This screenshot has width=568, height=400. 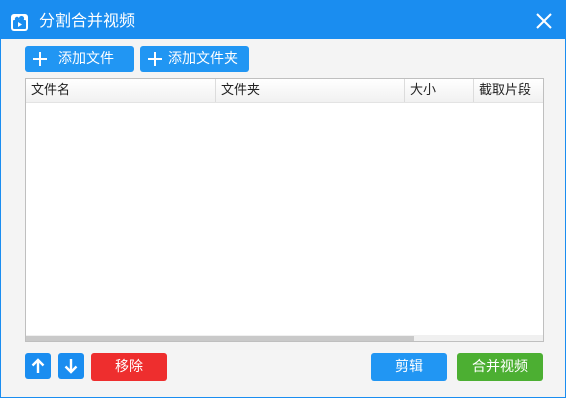 What do you see at coordinates (409, 367) in the screenshot?
I see `edit-button: 剪辑` at bounding box center [409, 367].